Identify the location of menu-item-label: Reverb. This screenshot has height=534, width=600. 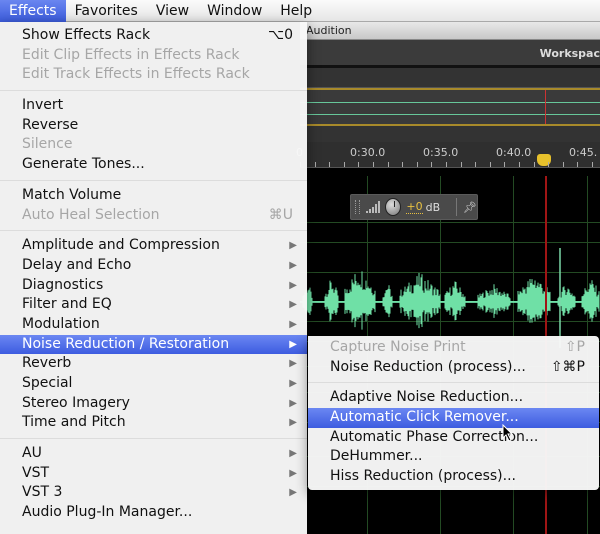
(47, 363).